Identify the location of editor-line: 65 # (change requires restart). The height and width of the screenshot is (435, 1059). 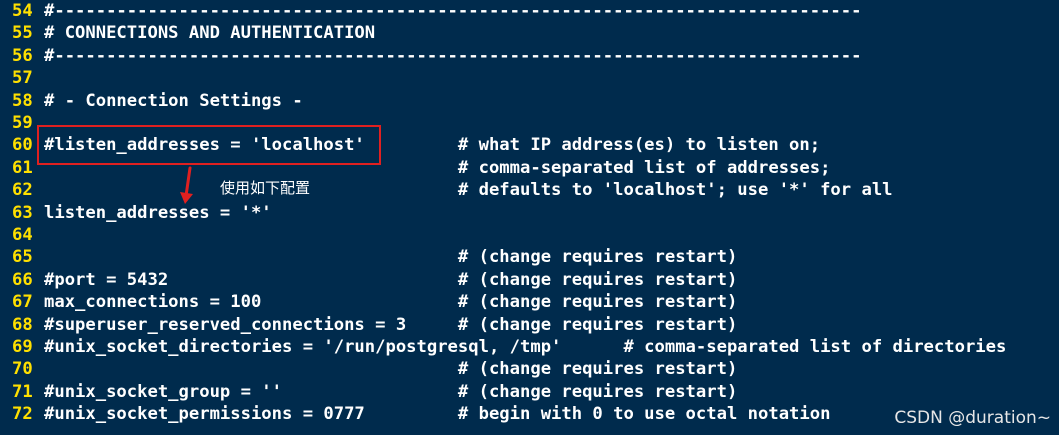
(374, 257).